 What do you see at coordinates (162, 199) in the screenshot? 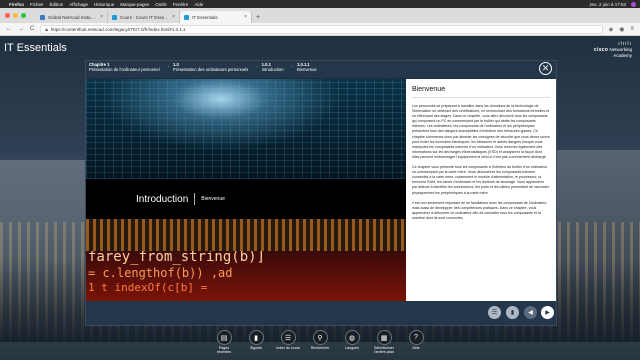
I see `intro-title: Introduction` at bounding box center [162, 199].